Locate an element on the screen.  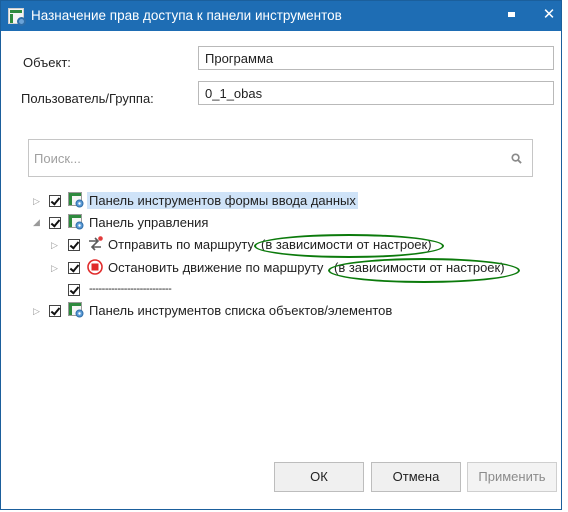
collapse-arrow-icon: ◢ is located at coordinates (38, 222).